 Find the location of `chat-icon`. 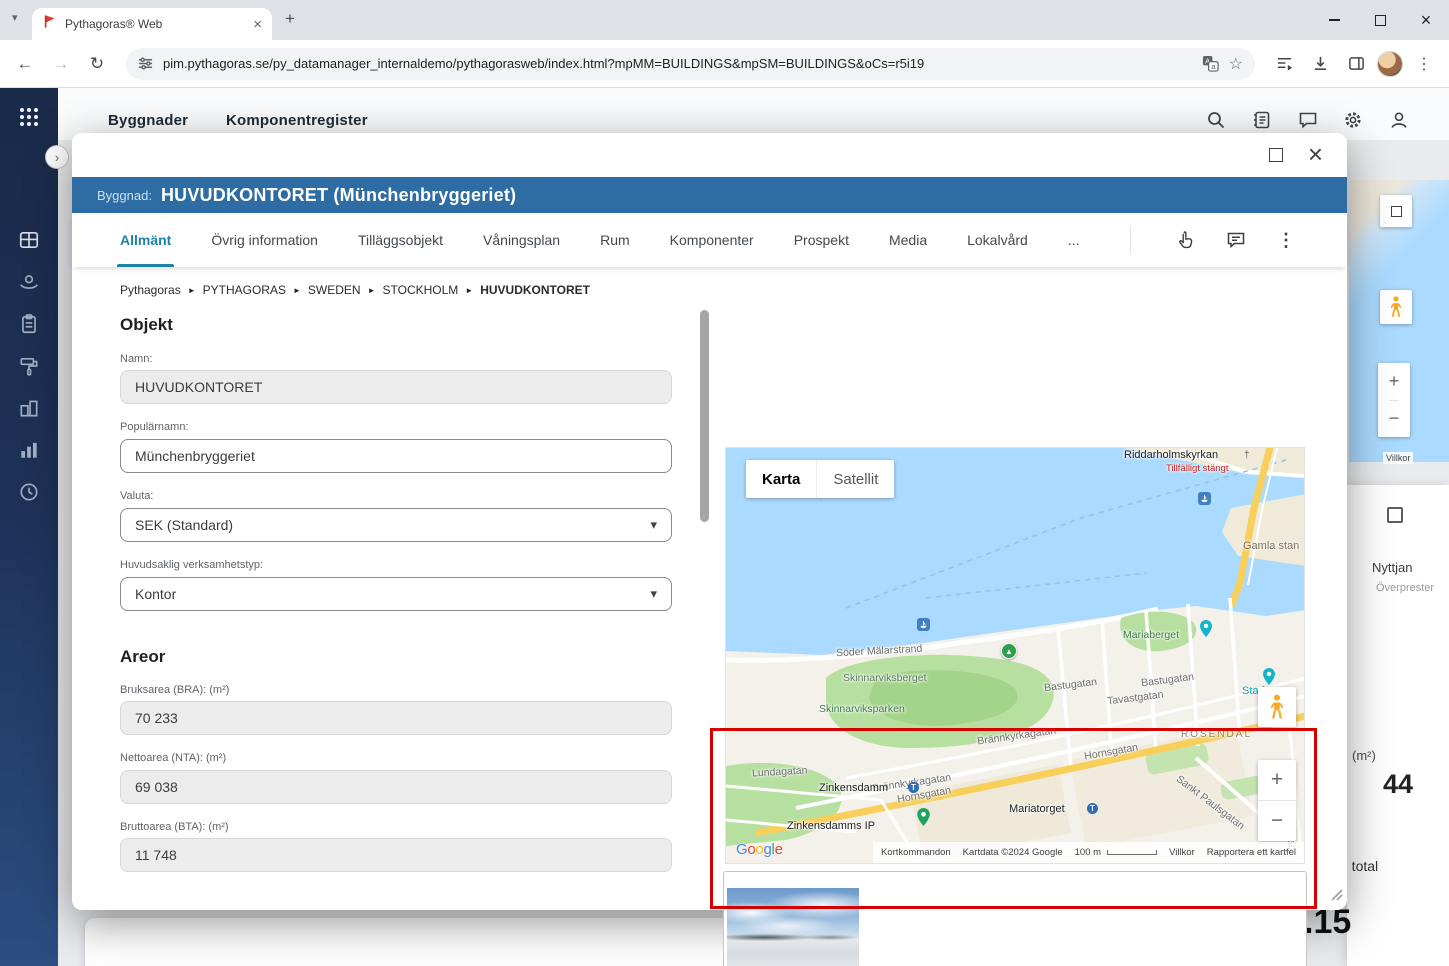

chat-icon is located at coordinates (1308, 120).